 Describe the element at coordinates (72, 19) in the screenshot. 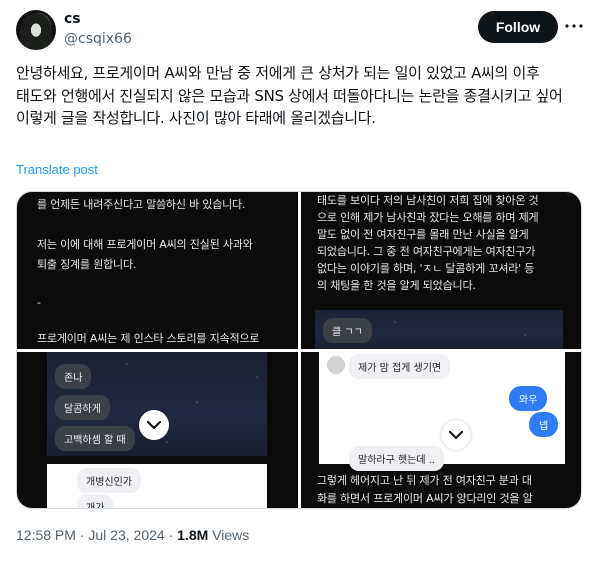

I see `author-name: cs` at that location.